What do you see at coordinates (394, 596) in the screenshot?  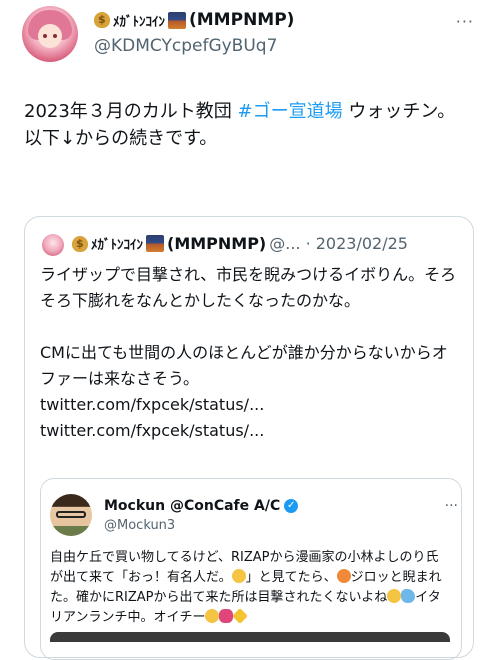 I see `sweat-smile-icon` at bounding box center [394, 596].